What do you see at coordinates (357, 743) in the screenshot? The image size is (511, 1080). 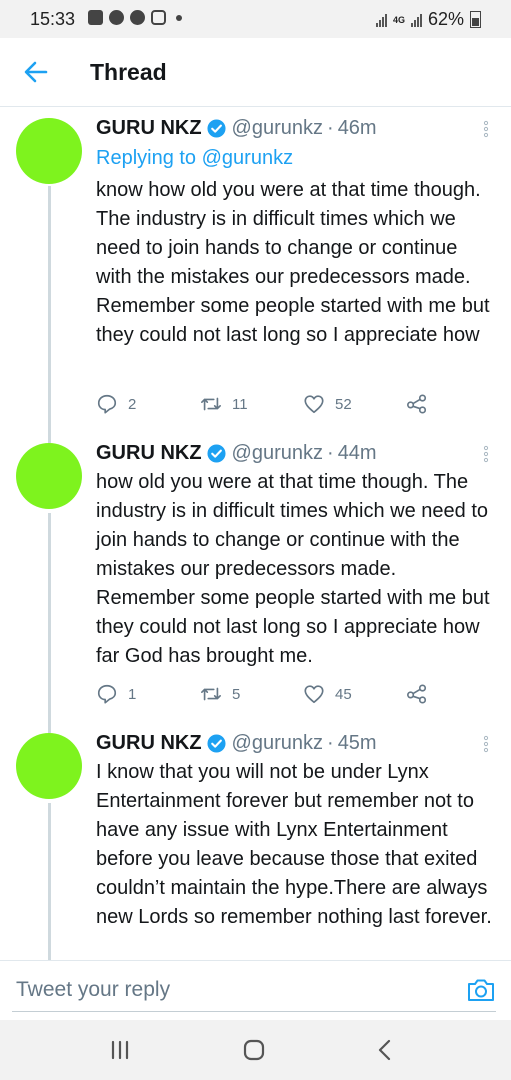 I see `tweet-time: 45m` at bounding box center [357, 743].